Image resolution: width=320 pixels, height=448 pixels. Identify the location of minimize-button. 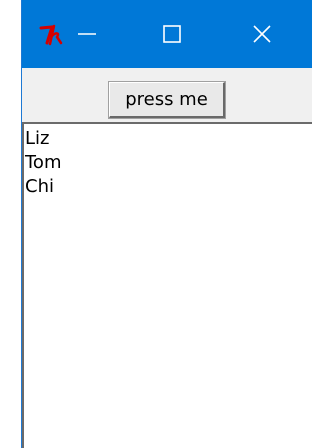
(87, 34).